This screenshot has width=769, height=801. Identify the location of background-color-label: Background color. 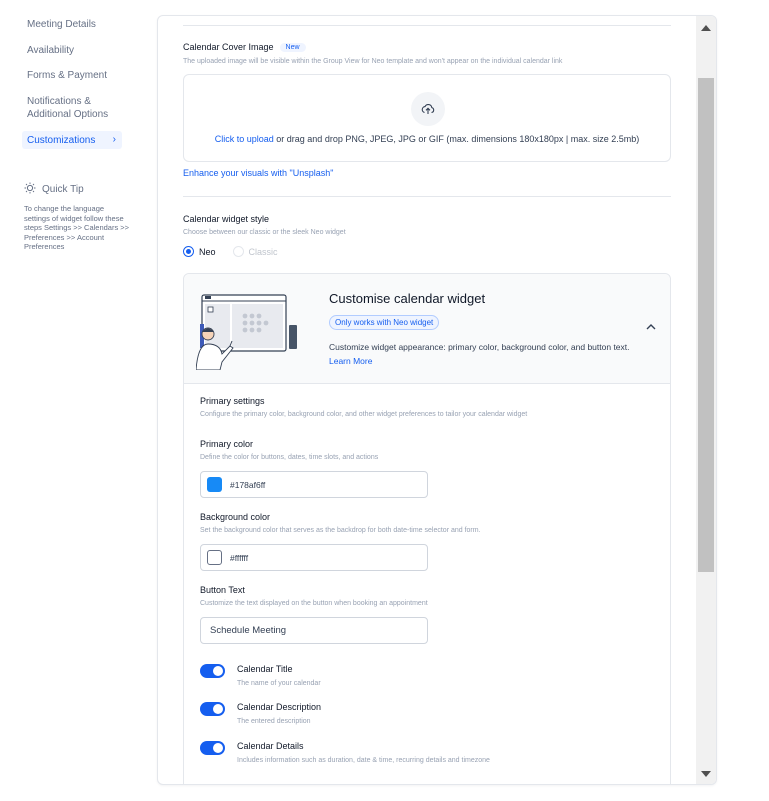
(235, 517).